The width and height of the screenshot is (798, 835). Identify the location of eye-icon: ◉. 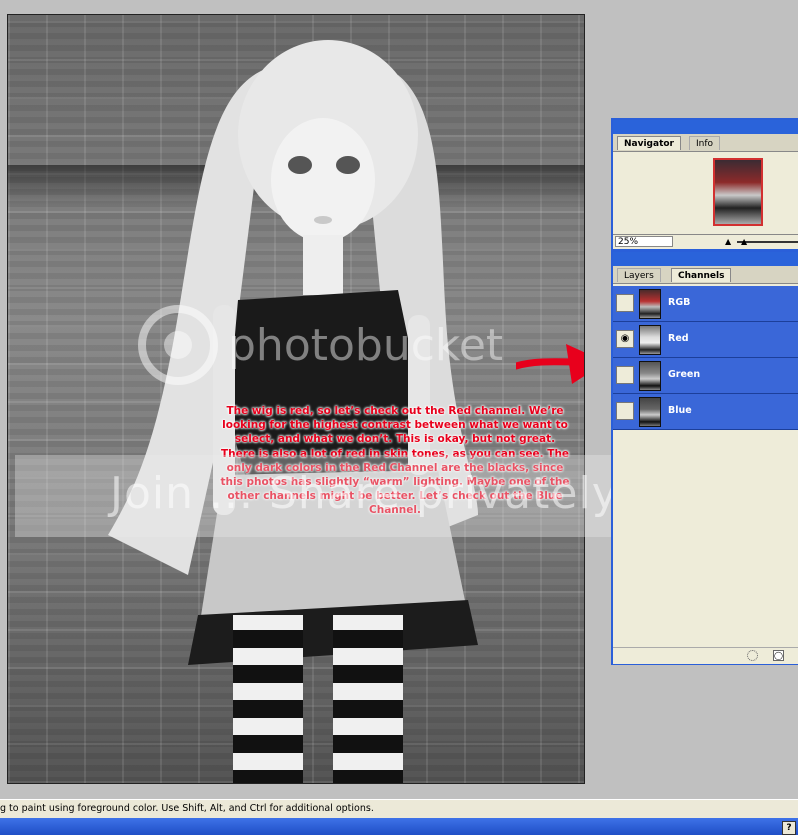
(625, 339).